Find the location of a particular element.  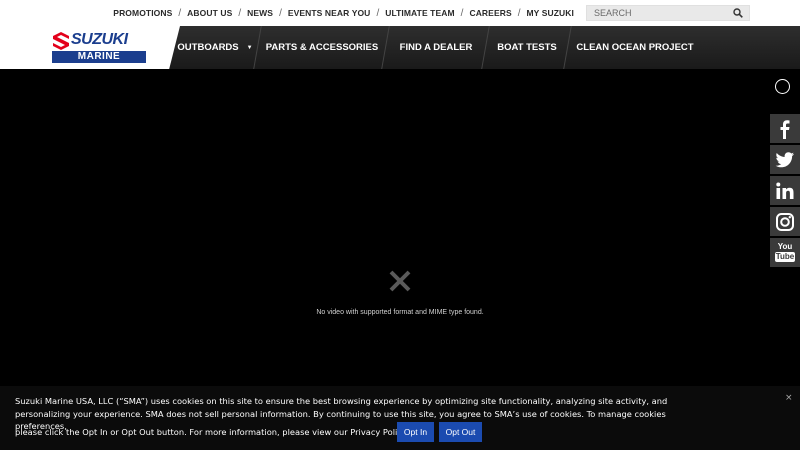

nav-parts-accessories-label: PARTS & ACCESSORIES is located at coordinates (322, 47).